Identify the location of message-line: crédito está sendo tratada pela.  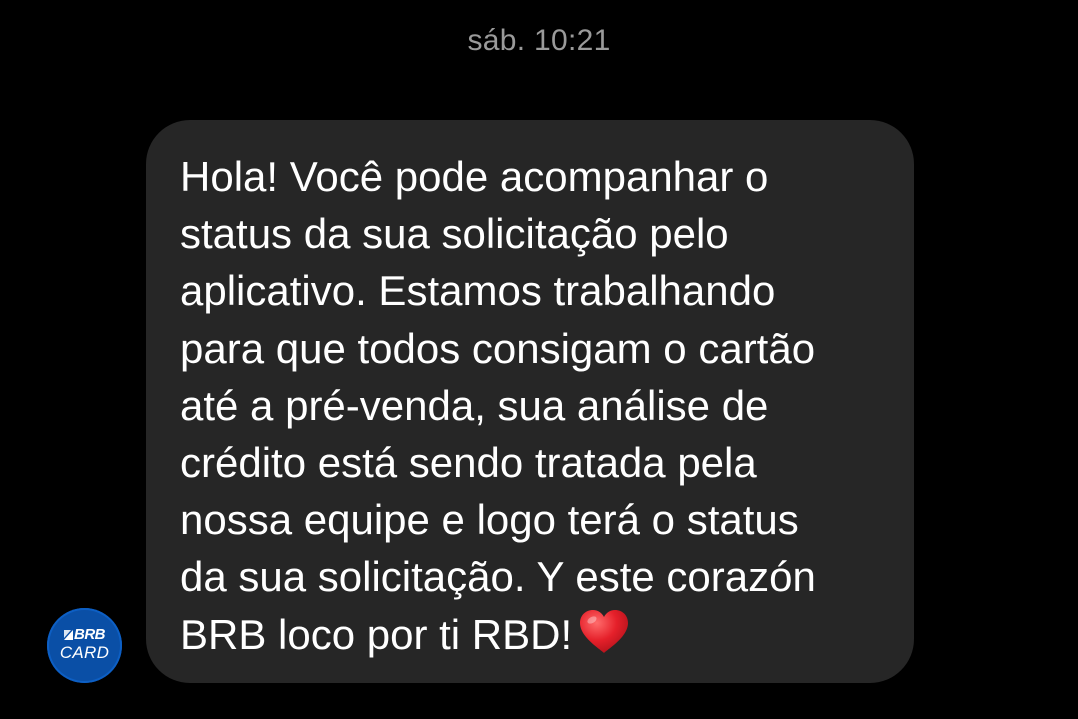
(468, 463).